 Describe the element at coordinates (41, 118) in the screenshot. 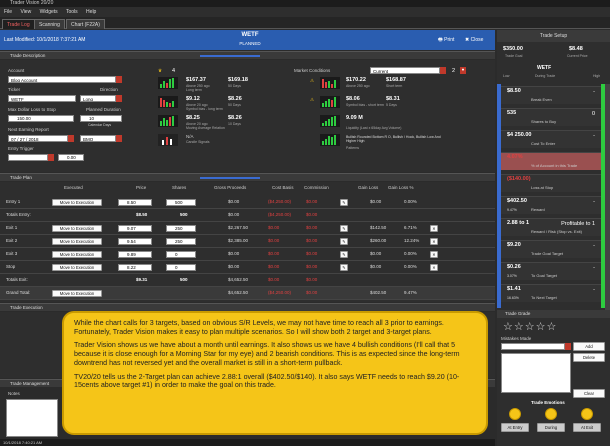

I see `max-dollar-input: 150.00` at that location.